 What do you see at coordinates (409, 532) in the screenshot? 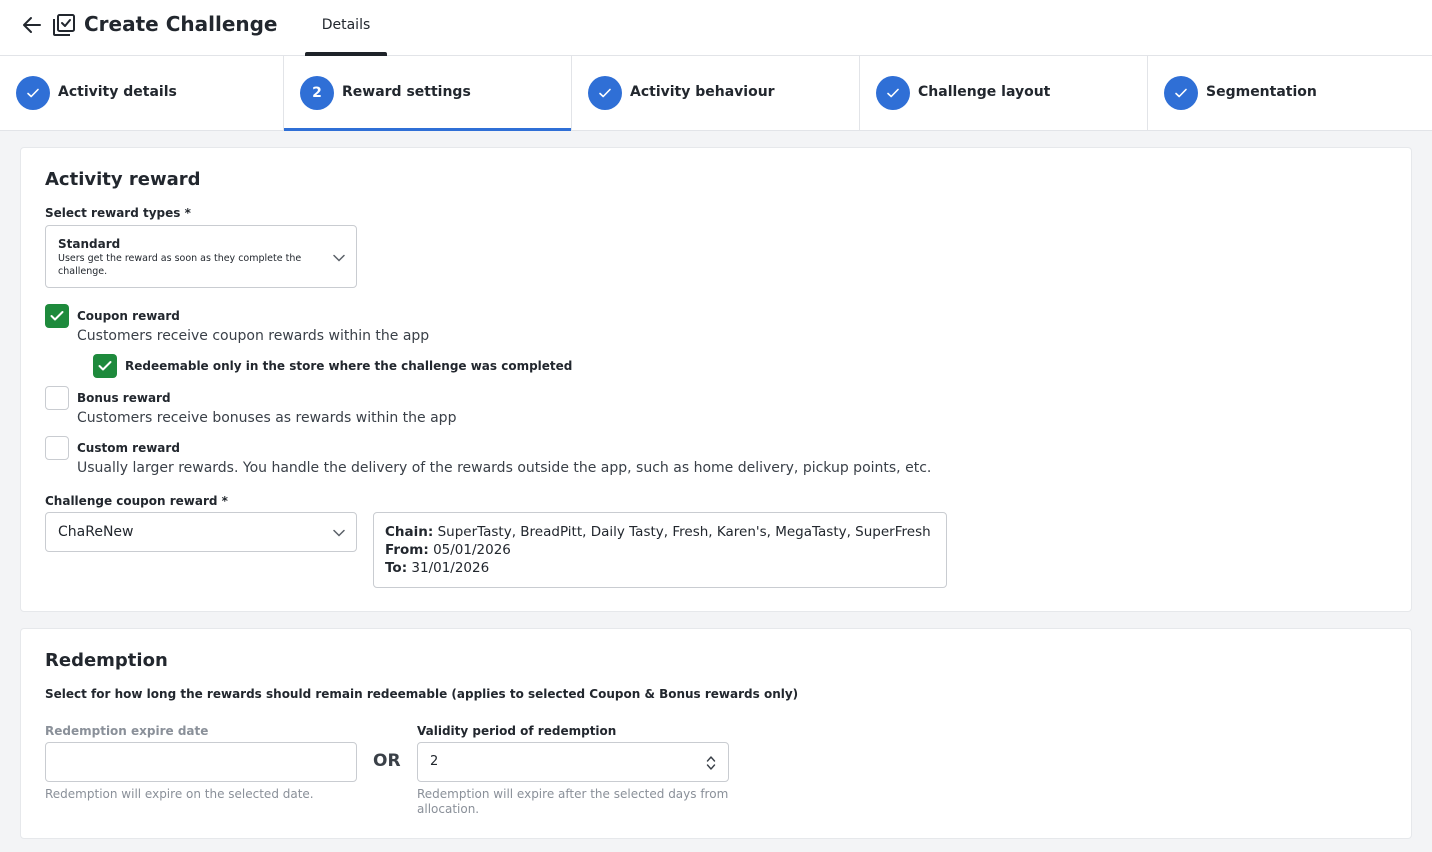
I see `chain-label: Chain:` at bounding box center [409, 532].